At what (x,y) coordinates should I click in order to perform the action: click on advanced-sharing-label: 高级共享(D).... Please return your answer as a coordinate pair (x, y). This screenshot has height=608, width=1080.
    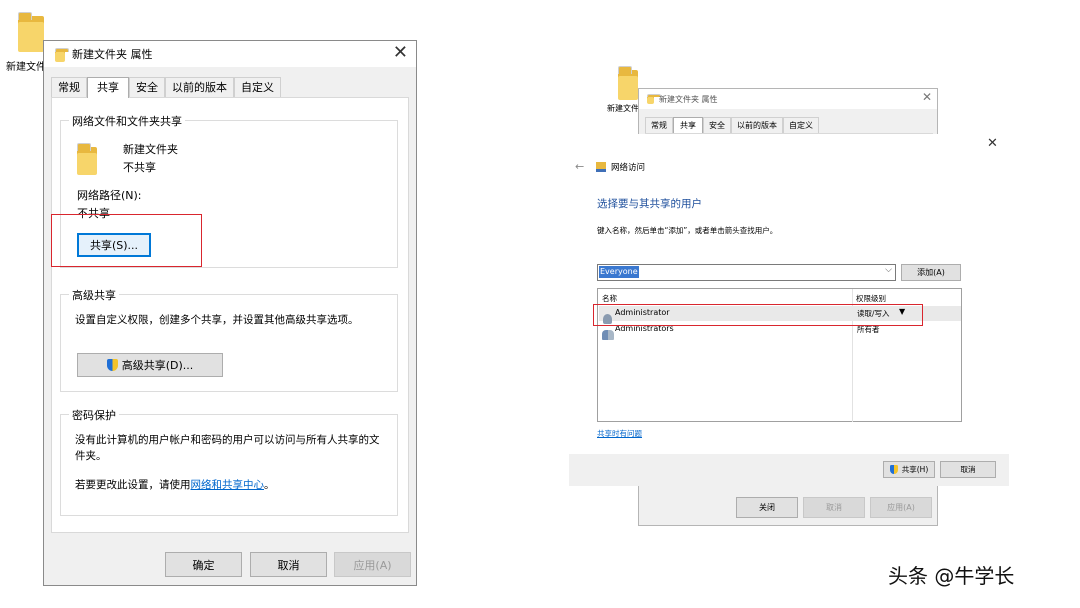
    Looking at the image, I should click on (157, 365).